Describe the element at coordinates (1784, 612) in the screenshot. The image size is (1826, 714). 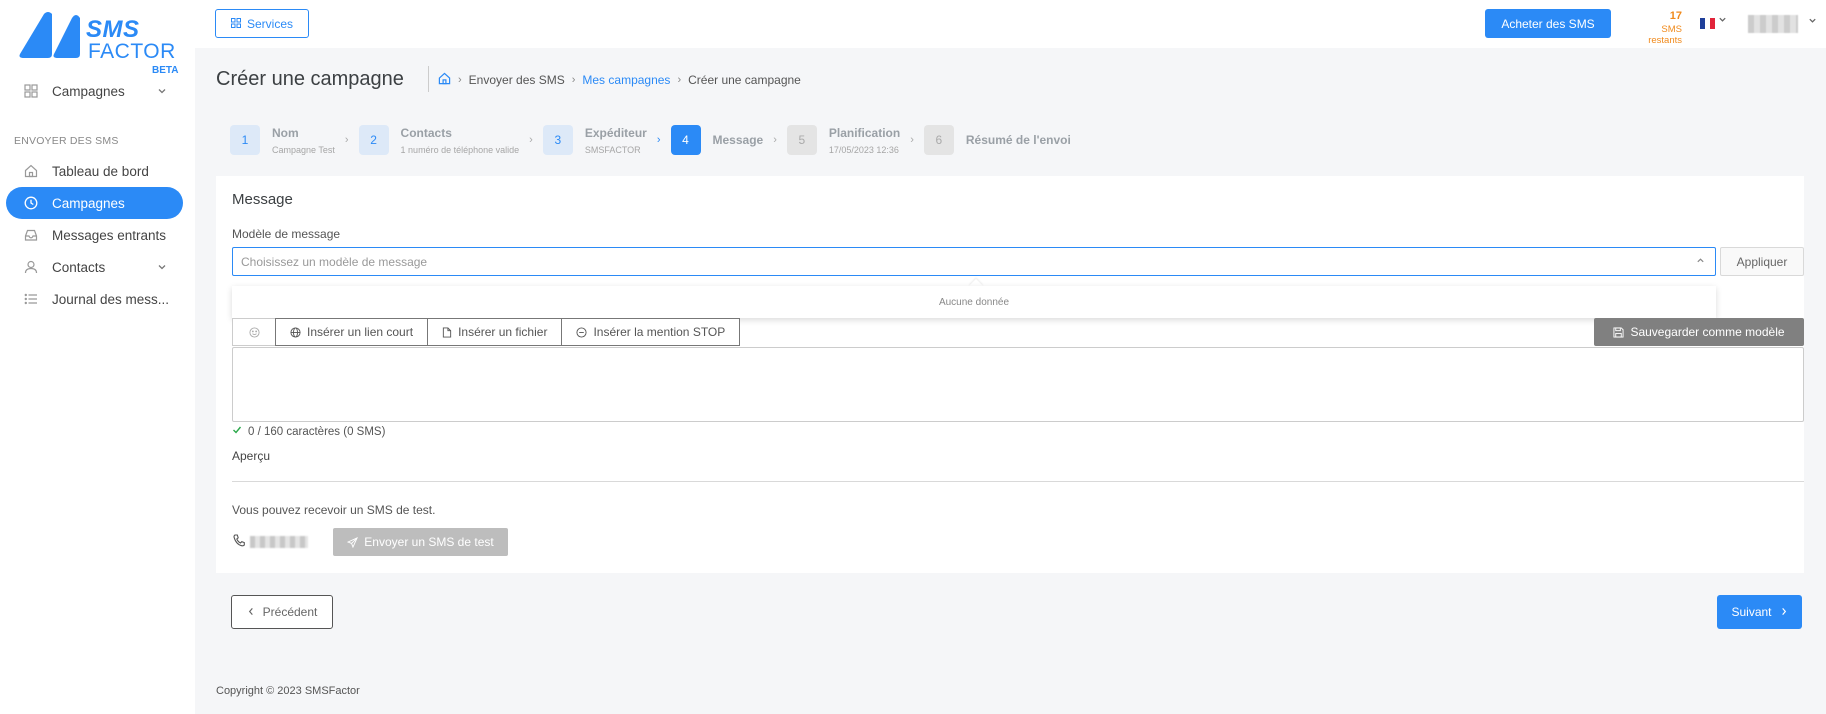
I see `chevron-right-icon` at that location.